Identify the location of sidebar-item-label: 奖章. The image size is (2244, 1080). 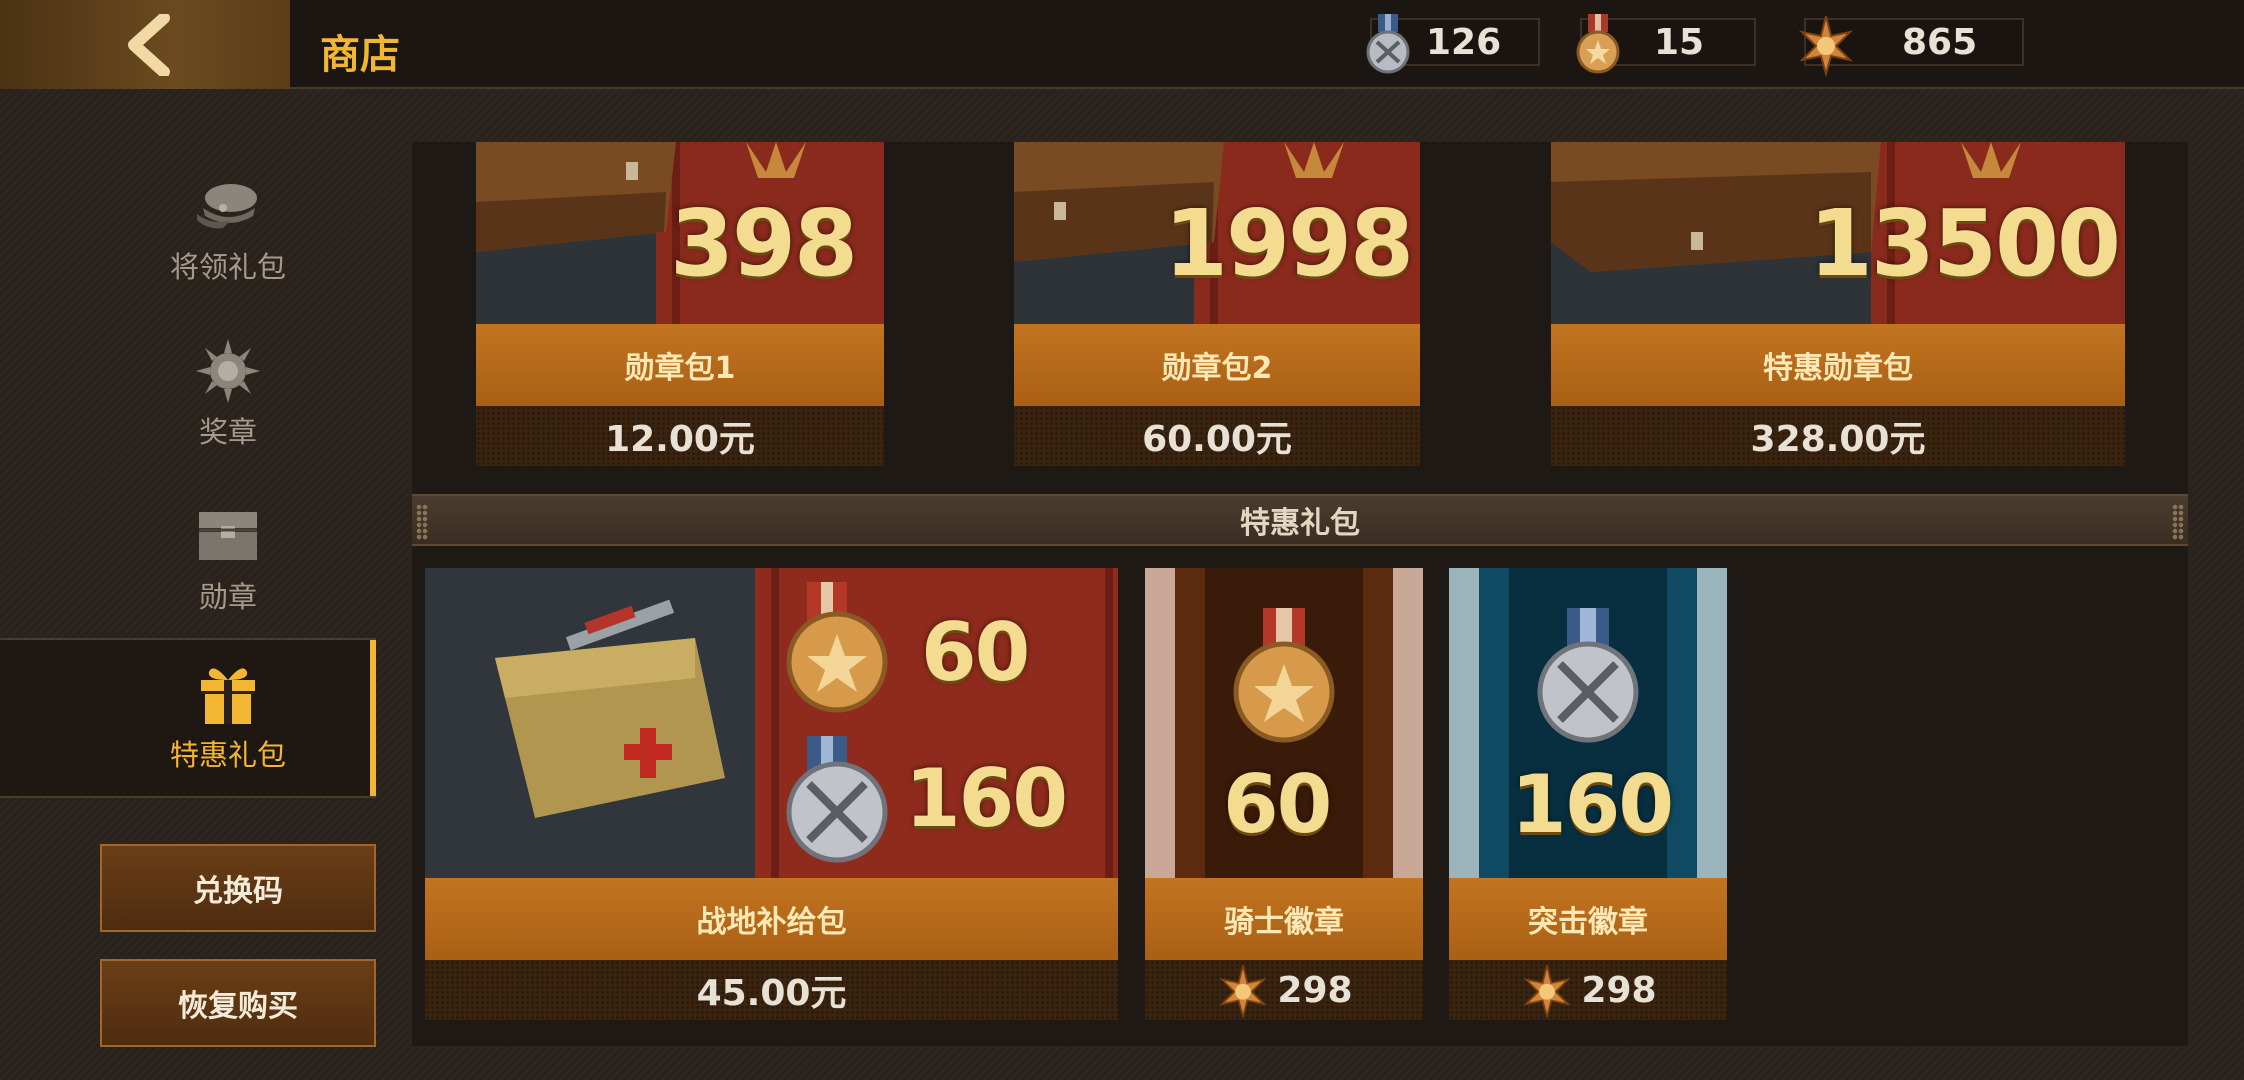
(227, 432).